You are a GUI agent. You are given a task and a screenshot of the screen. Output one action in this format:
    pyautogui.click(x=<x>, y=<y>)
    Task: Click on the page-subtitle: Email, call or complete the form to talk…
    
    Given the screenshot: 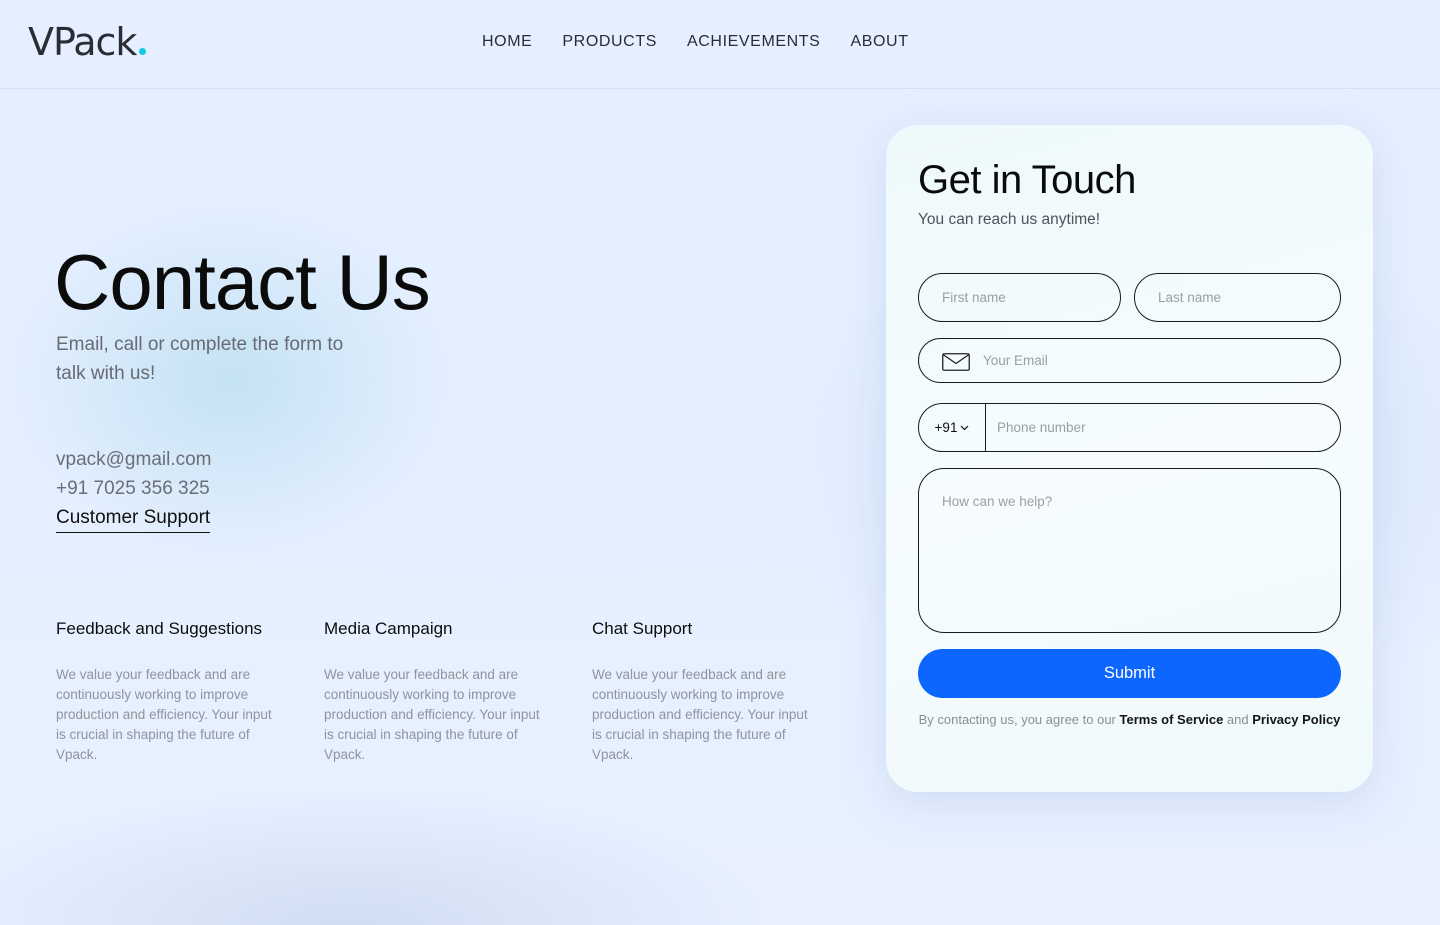 What is the action you would take?
    pyautogui.click(x=200, y=359)
    